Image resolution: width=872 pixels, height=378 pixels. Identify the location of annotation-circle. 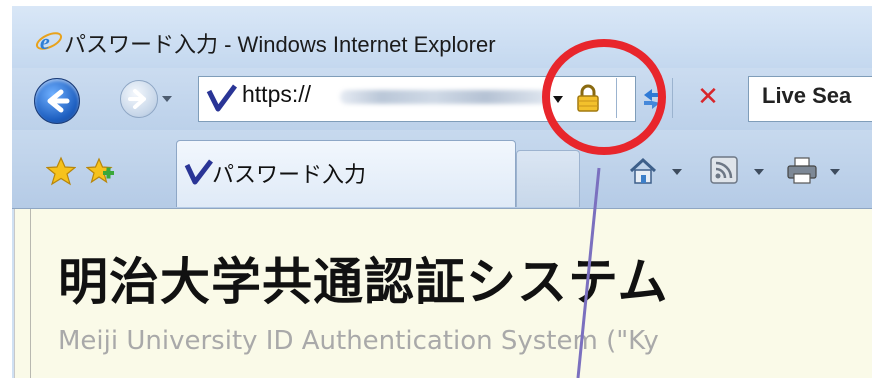
(604, 97).